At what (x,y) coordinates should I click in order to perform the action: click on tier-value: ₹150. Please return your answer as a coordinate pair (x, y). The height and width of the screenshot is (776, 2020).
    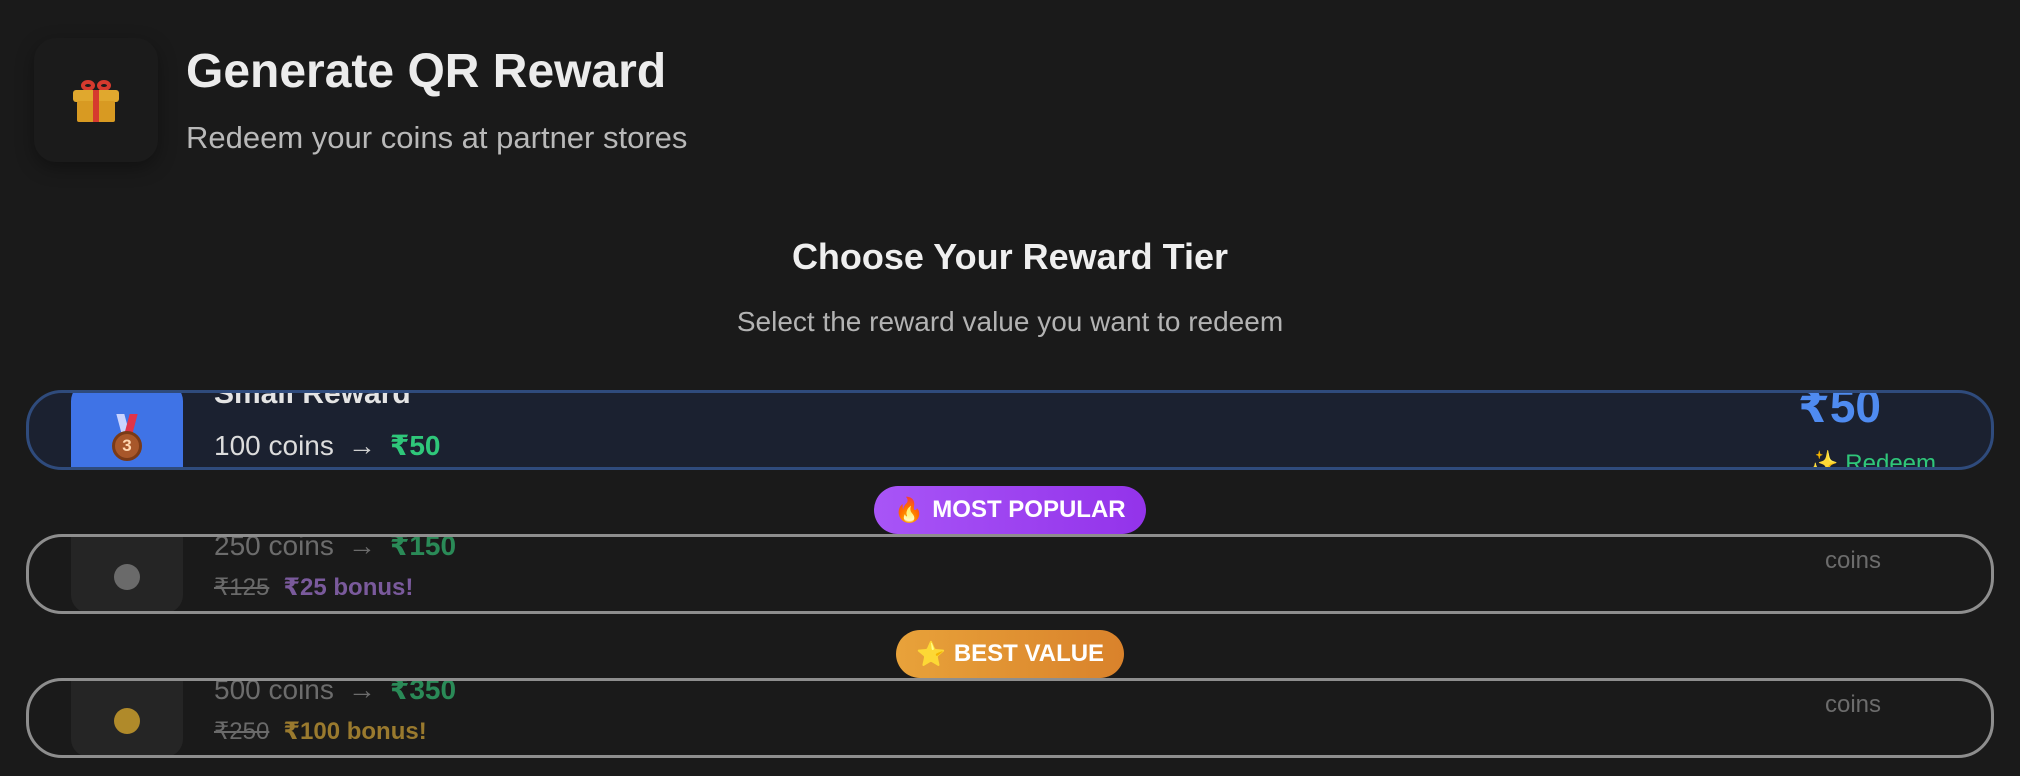
    Looking at the image, I should click on (423, 547).